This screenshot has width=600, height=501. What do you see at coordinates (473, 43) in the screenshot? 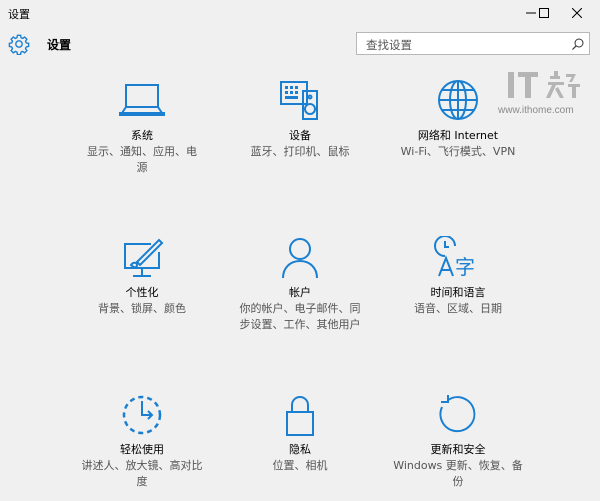
I see `search-input: 查找设置` at bounding box center [473, 43].